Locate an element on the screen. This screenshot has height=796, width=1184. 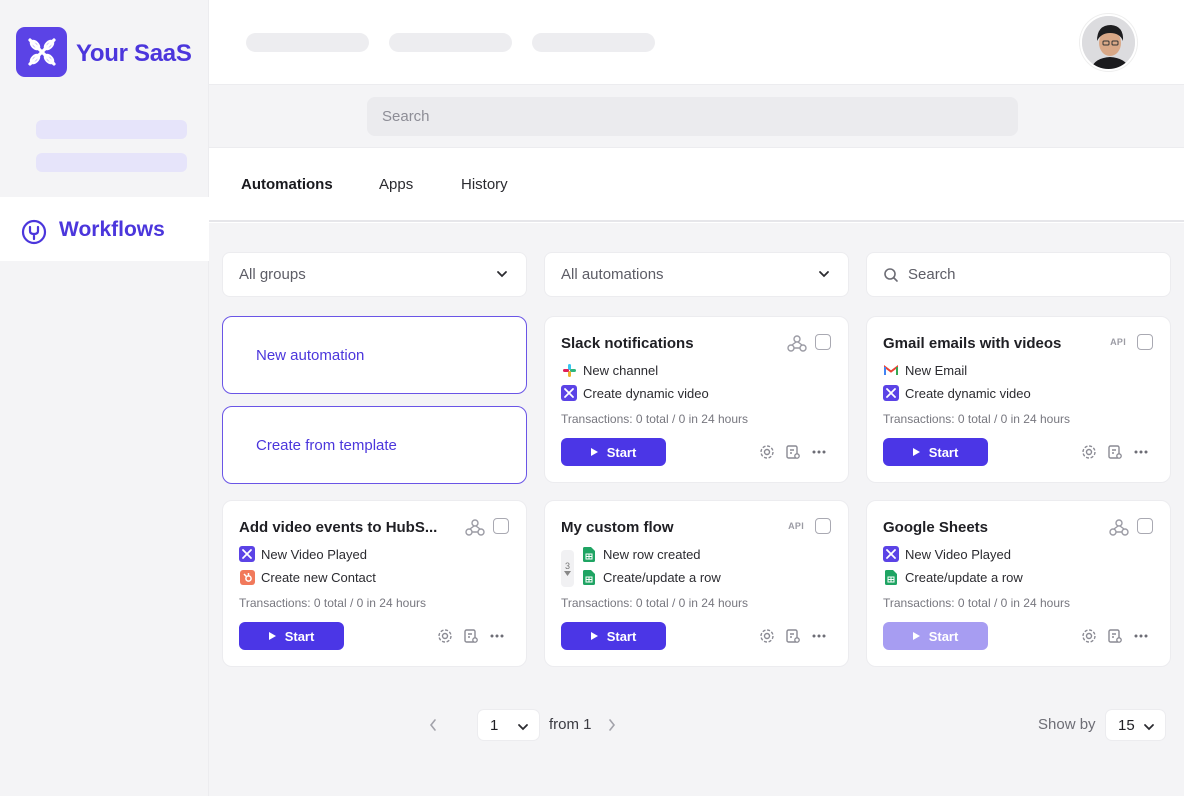
tab-history: History is located at coordinates (484, 184).